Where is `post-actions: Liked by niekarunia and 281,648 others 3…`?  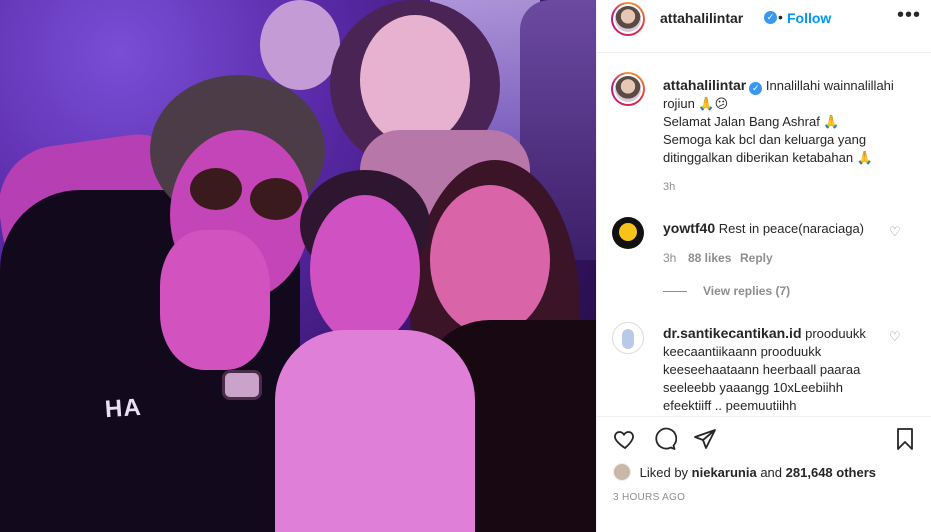 post-actions: Liked by niekarunia and 281,648 others 3… is located at coordinates (764, 474).